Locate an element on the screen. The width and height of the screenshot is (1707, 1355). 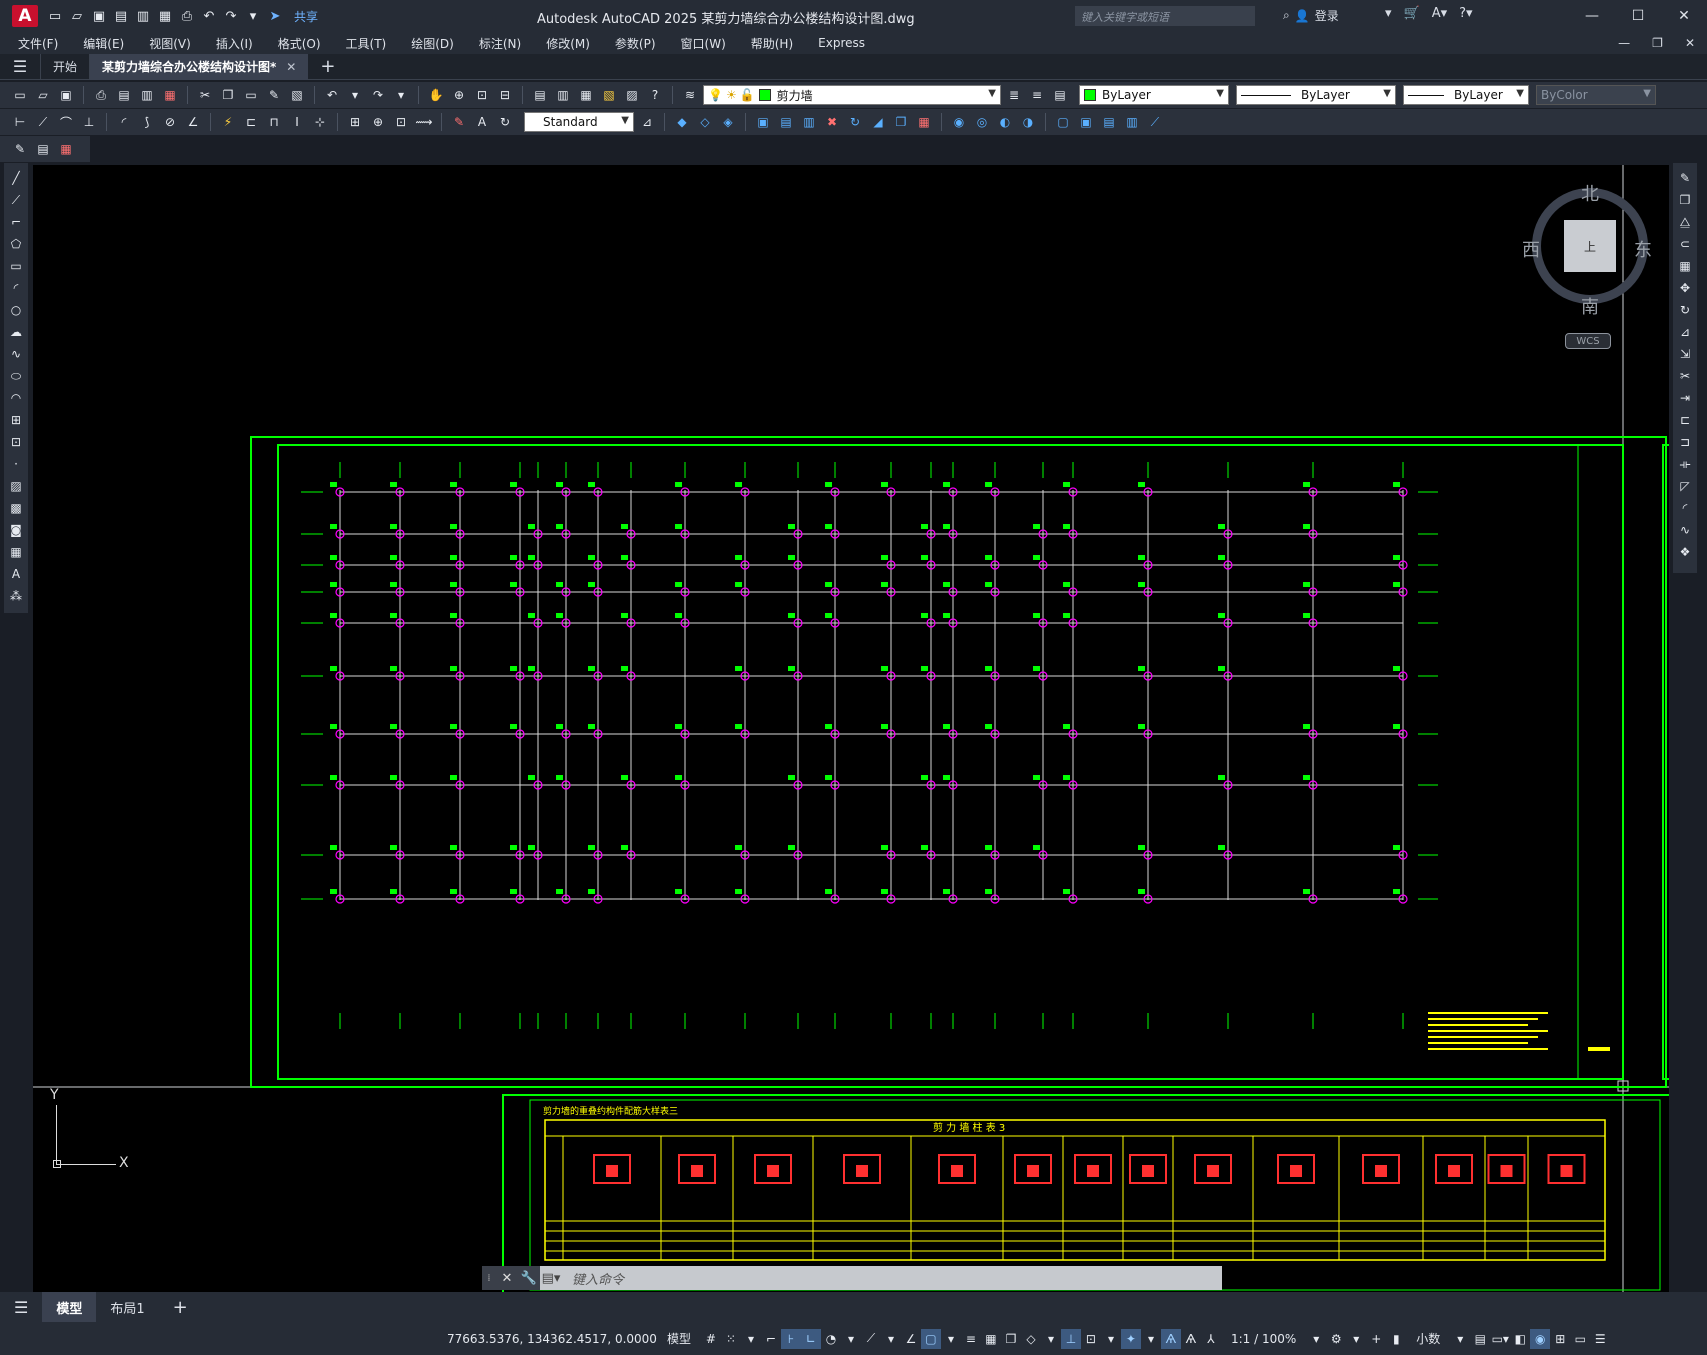
qnew-icon: ▭ is located at coordinates (20, 95).